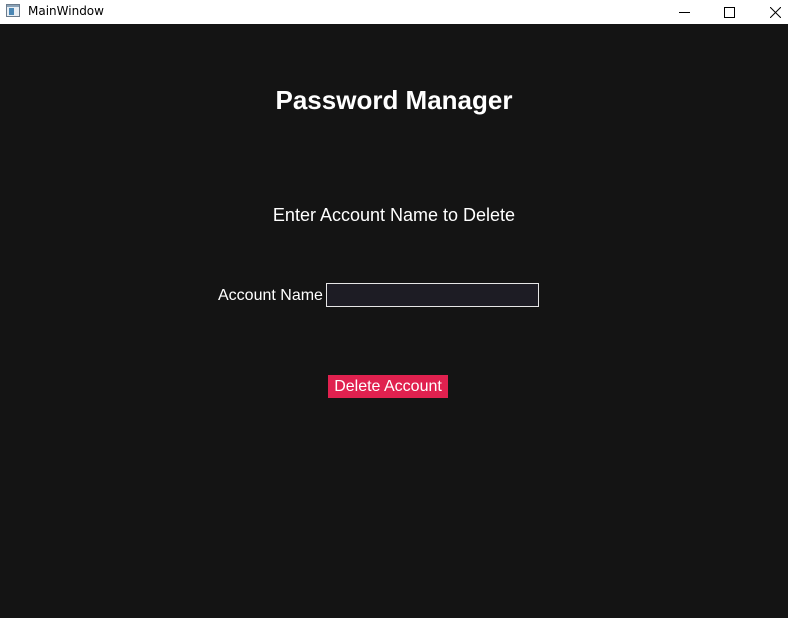 This screenshot has height=618, width=788. What do you see at coordinates (270, 295) in the screenshot?
I see `account-name-label: Account Name` at bounding box center [270, 295].